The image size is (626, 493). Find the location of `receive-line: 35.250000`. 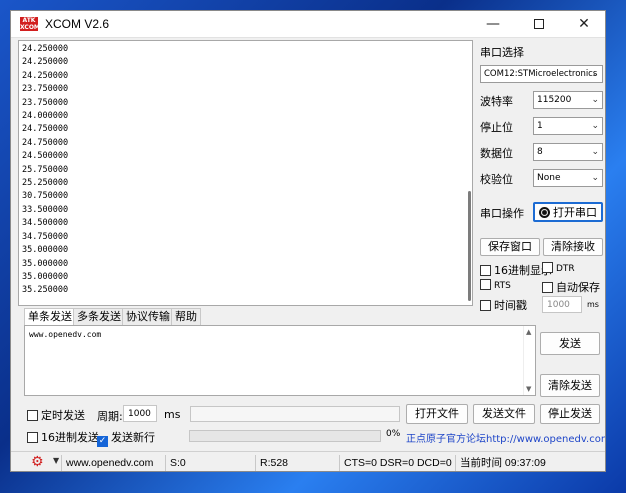

receive-line: 35.250000 is located at coordinates (45, 290).